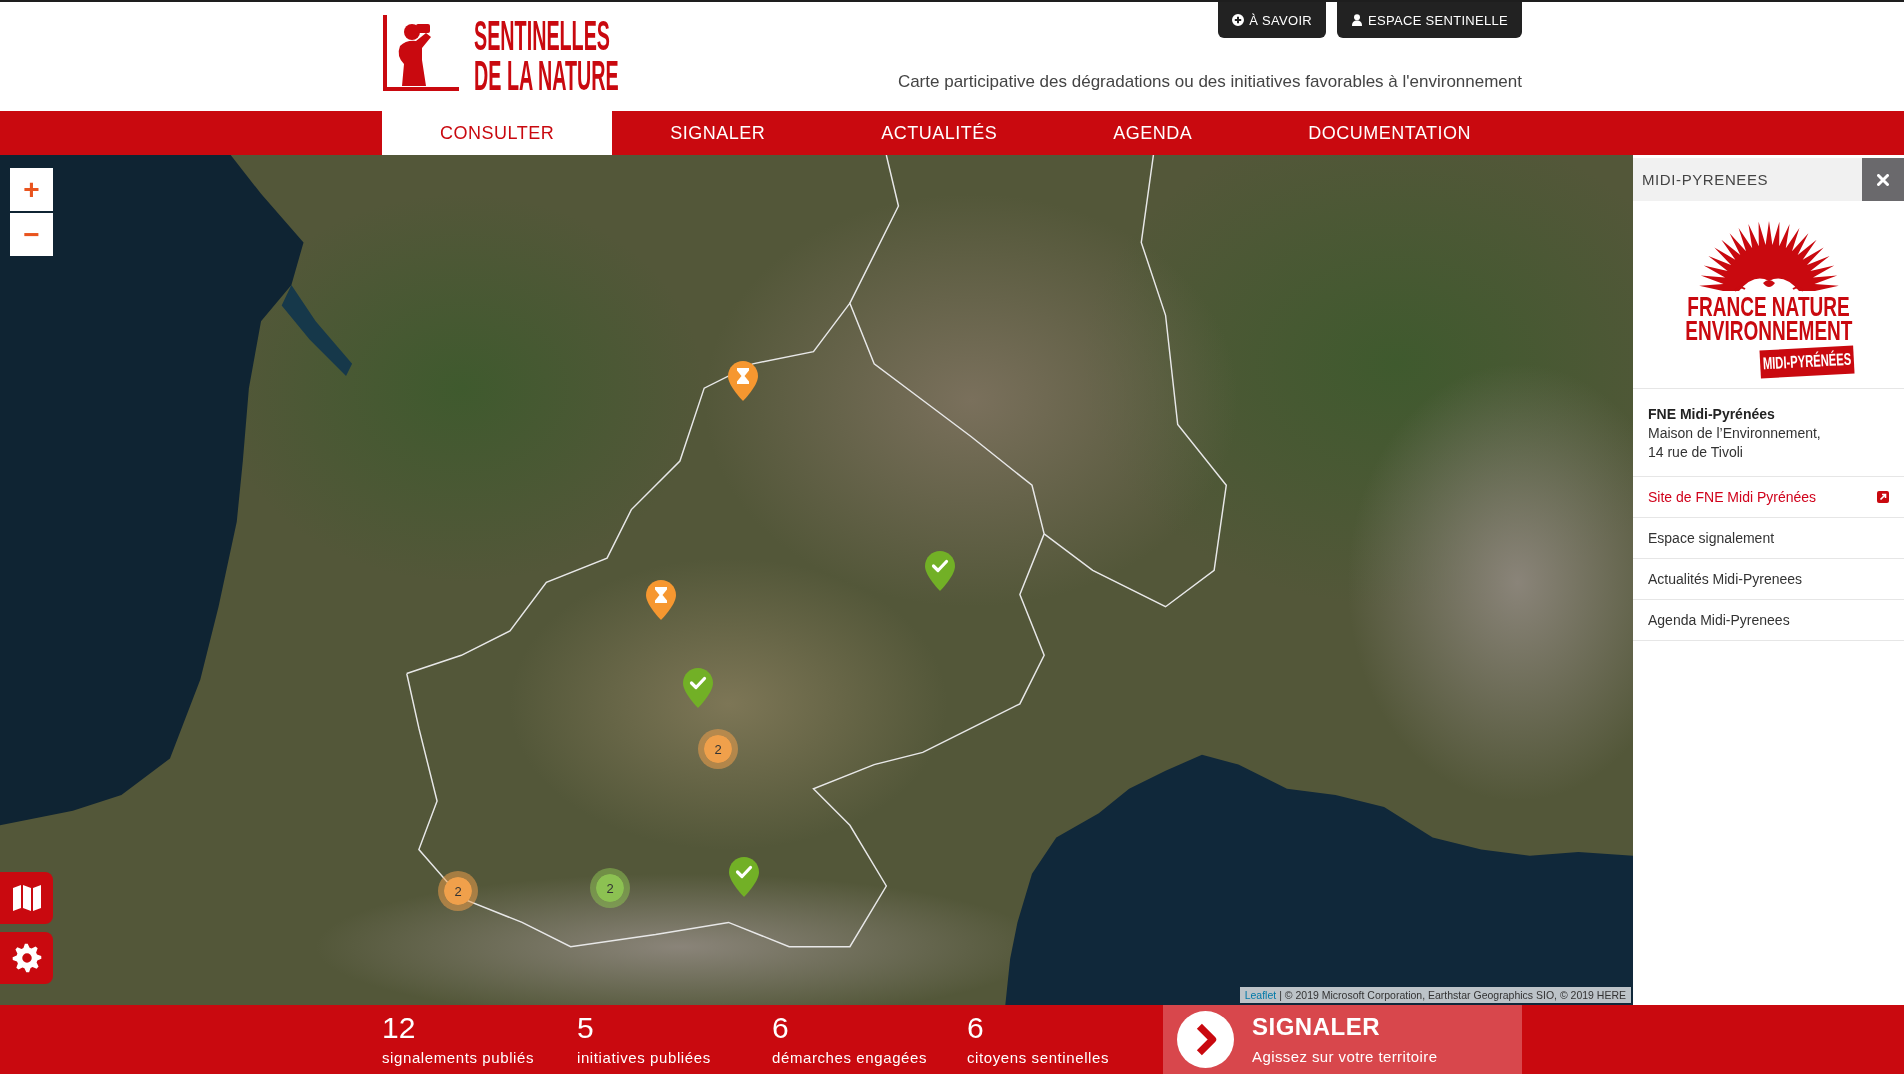 Image resolution: width=1904 pixels, height=1074 pixels. I want to click on logo-text: SENTINELLES, so click(542, 36).